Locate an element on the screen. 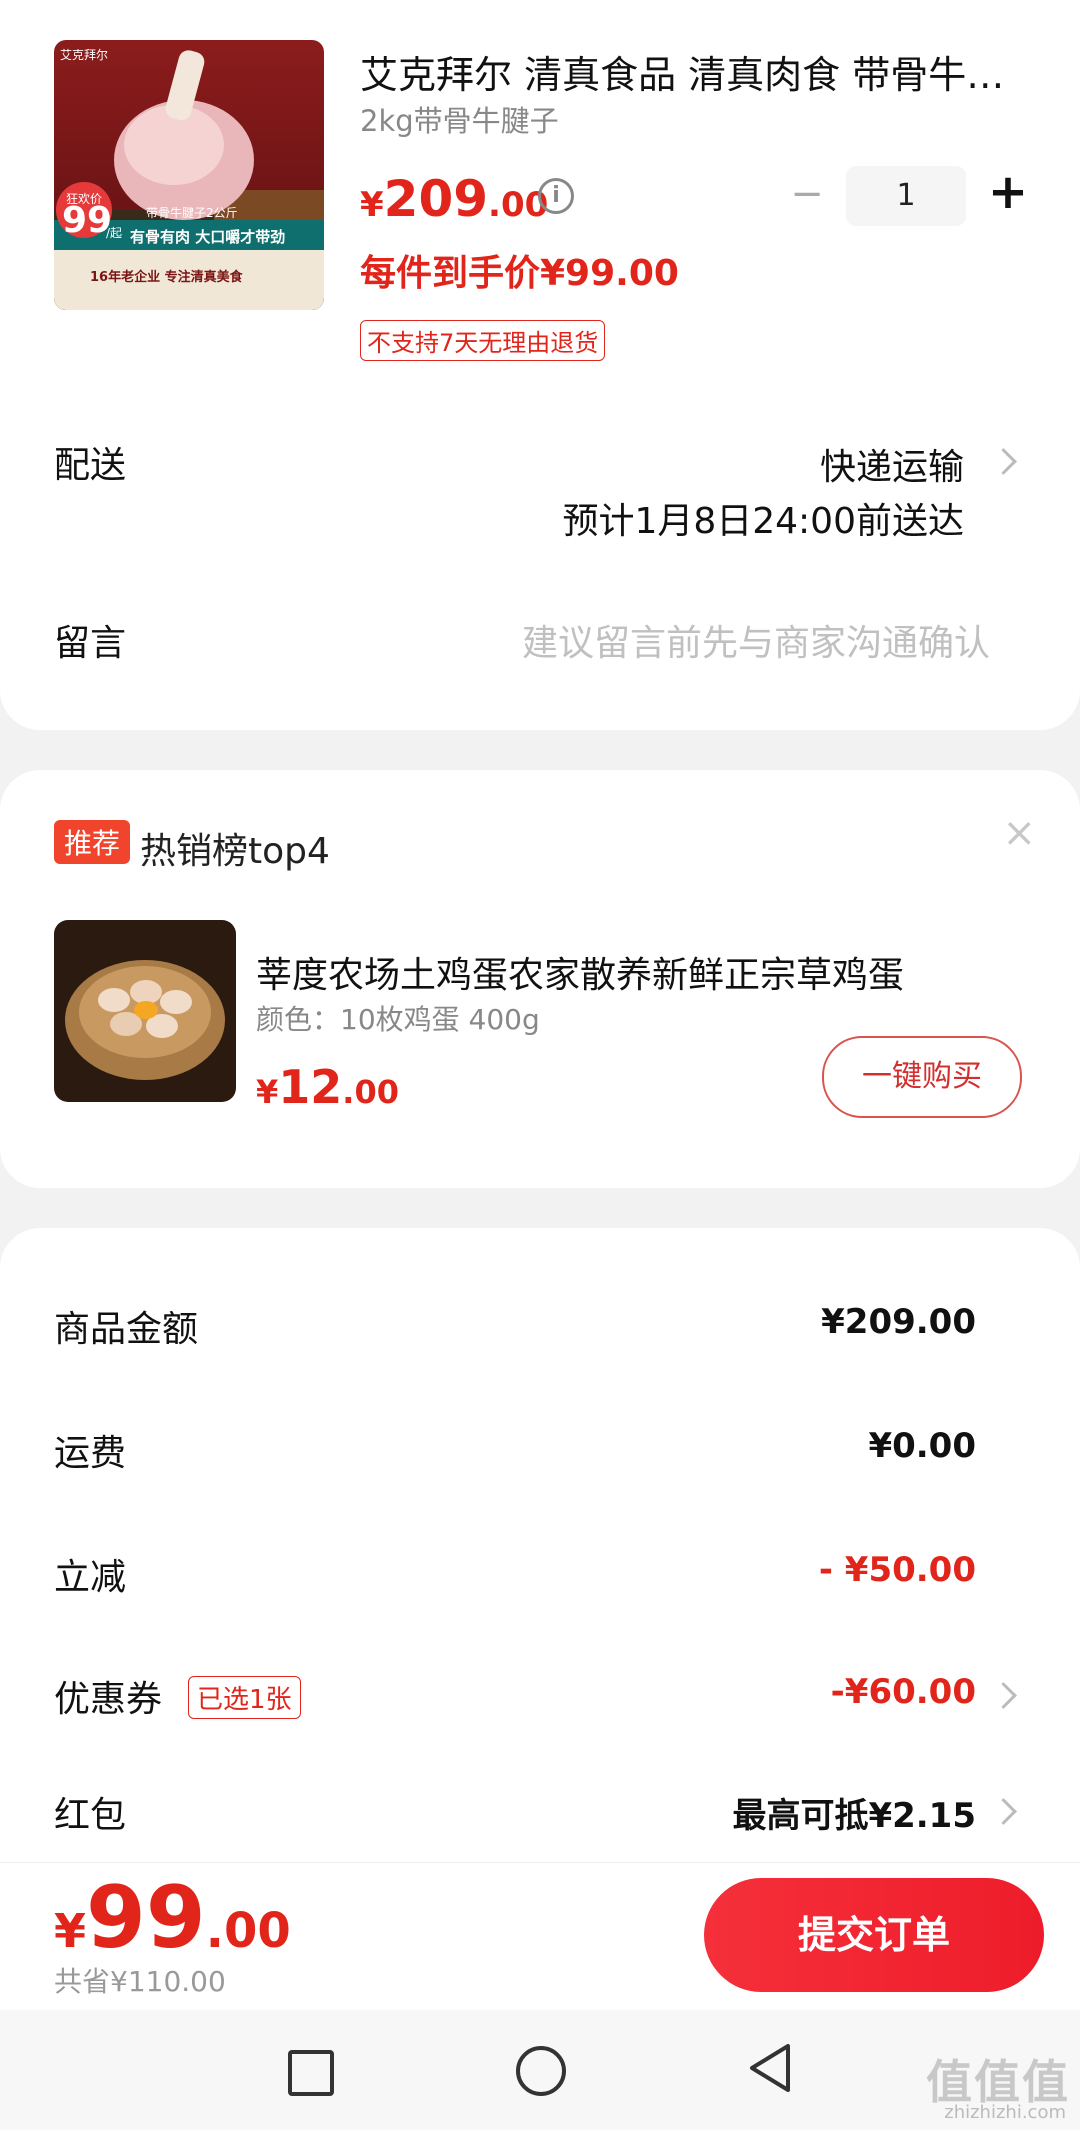  shipping-label: 运费 is located at coordinates (90, 1453).